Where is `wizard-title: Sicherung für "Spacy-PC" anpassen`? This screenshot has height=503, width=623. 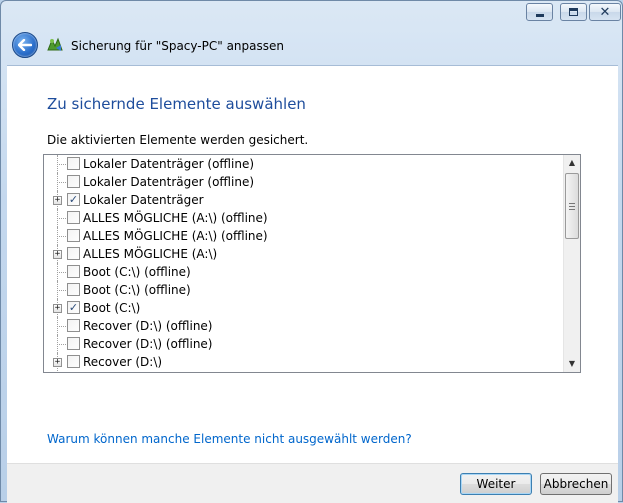
wizard-title: Sicherung für "Spacy-PC" anpassen is located at coordinates (177, 46).